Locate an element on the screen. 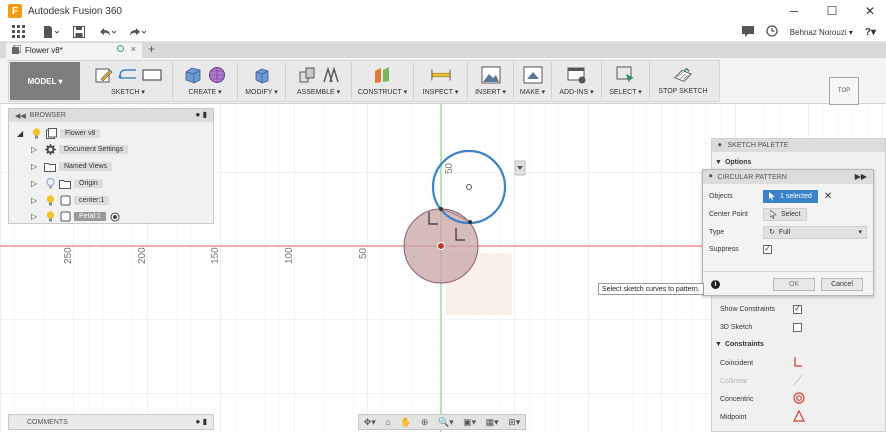 This screenshot has height=432, width=886. tree-item-root: ◢ Flower v8 is located at coordinates (59, 133).